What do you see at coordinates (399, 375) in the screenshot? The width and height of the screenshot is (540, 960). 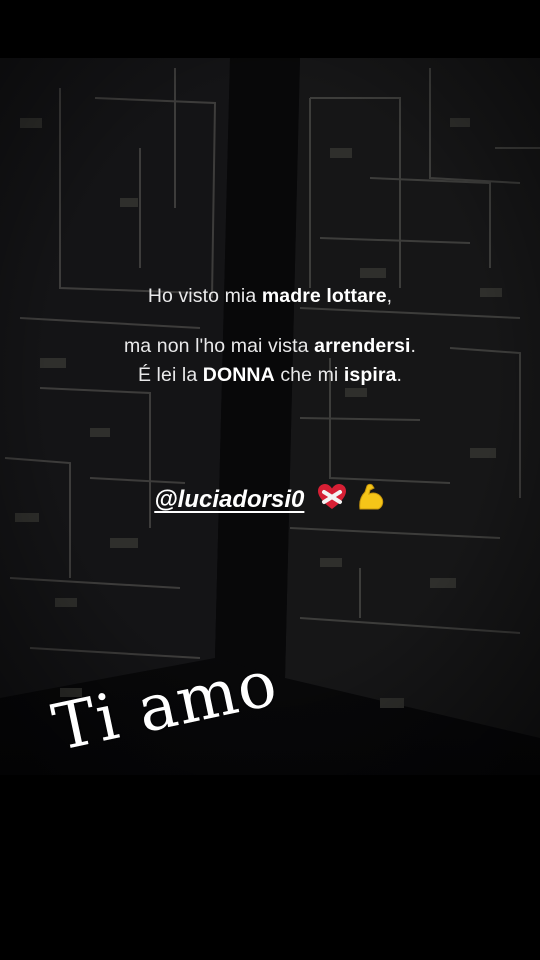 I see `quote-line-3-post: .` at bounding box center [399, 375].